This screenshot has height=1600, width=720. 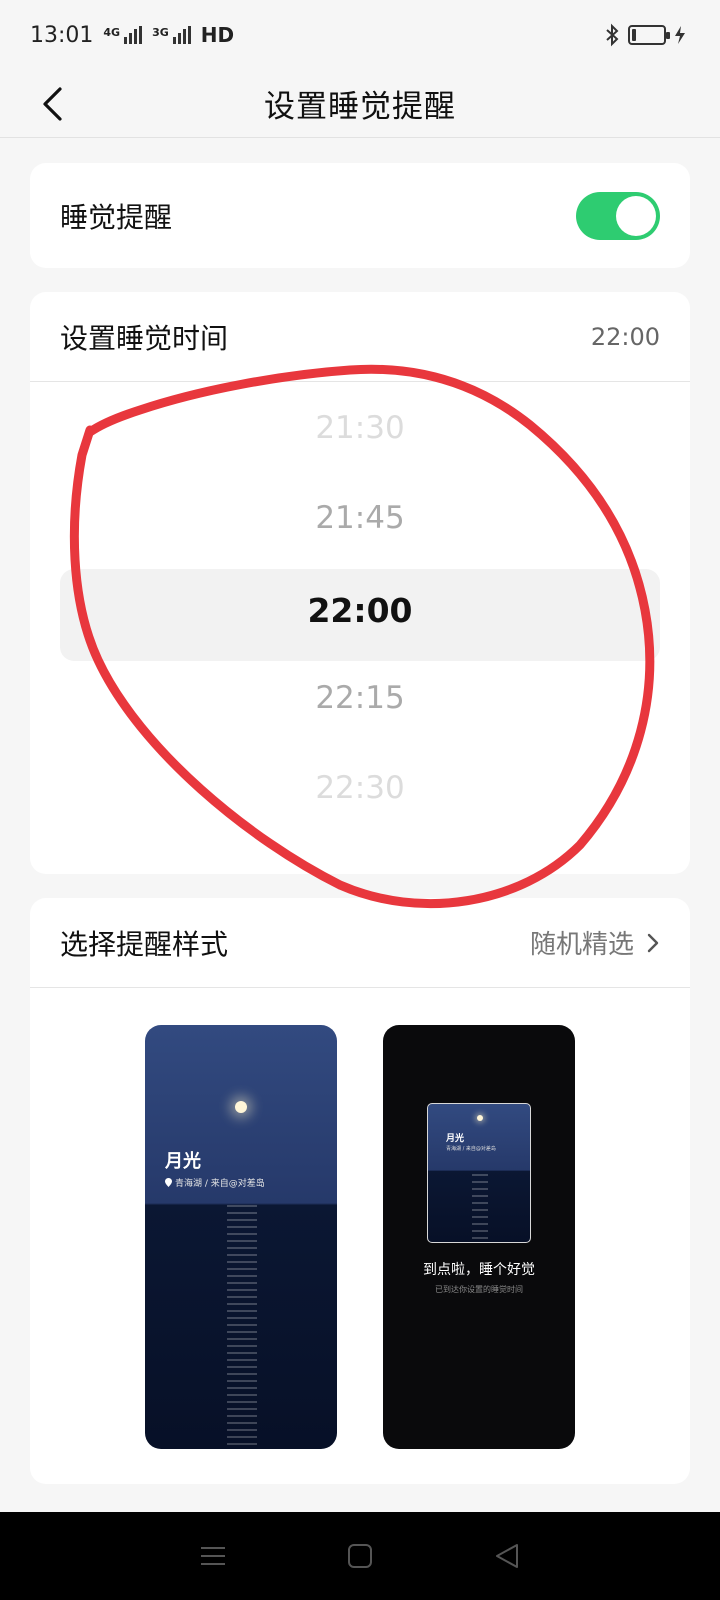 What do you see at coordinates (360, 788) in the screenshot?
I see `picker-option: 22:30` at bounding box center [360, 788].